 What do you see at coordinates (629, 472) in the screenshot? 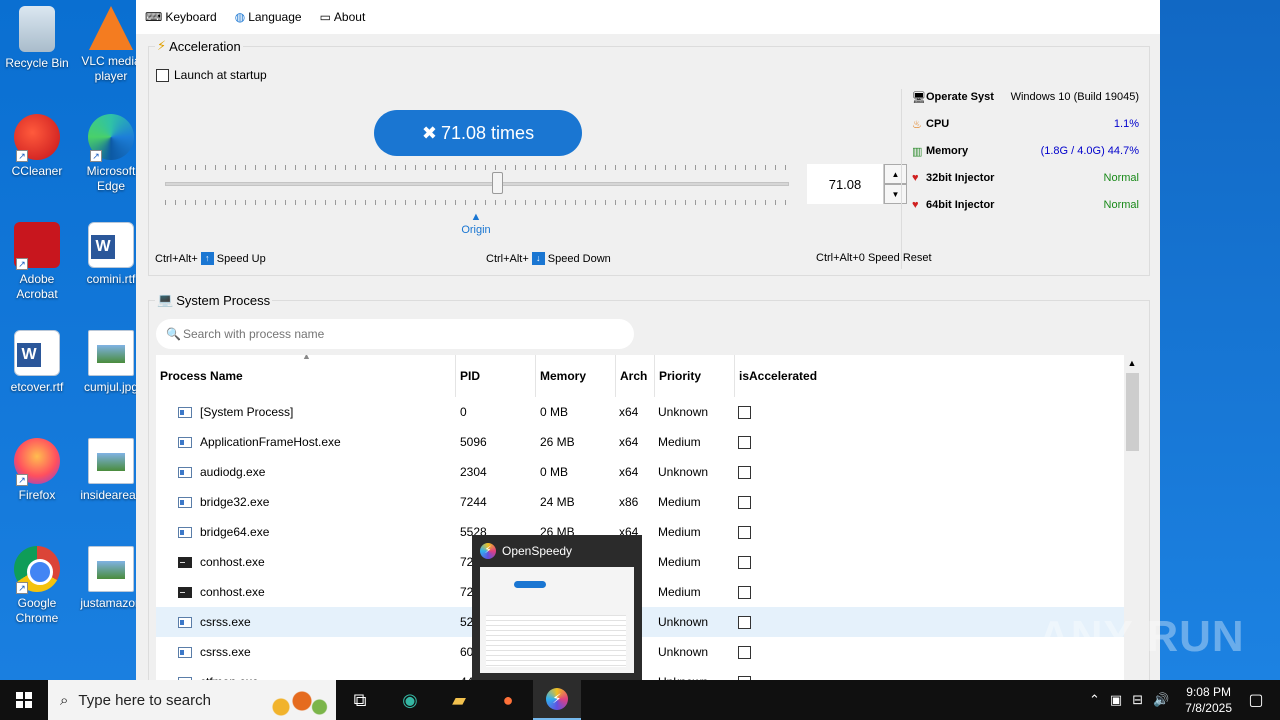
I see `arch-cell-text: x64` at bounding box center [629, 472].